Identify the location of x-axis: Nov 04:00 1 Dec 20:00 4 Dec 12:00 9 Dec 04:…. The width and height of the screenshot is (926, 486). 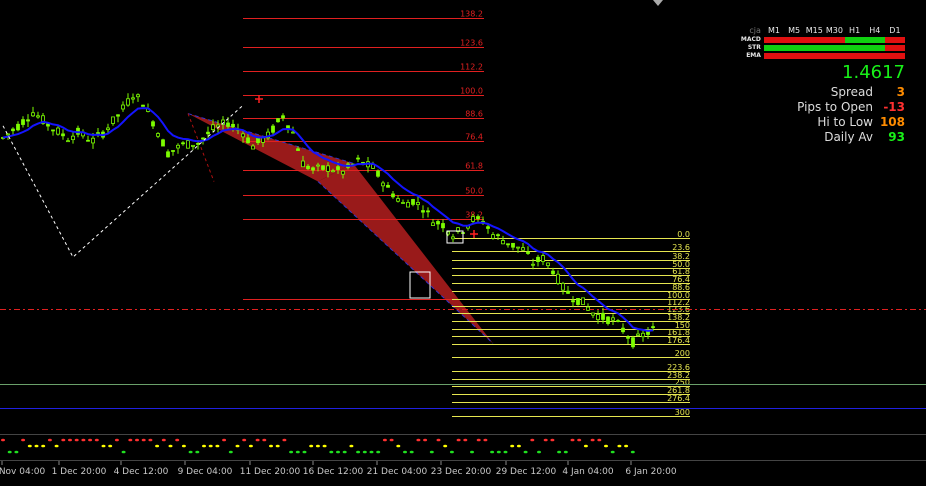
(338, 469).